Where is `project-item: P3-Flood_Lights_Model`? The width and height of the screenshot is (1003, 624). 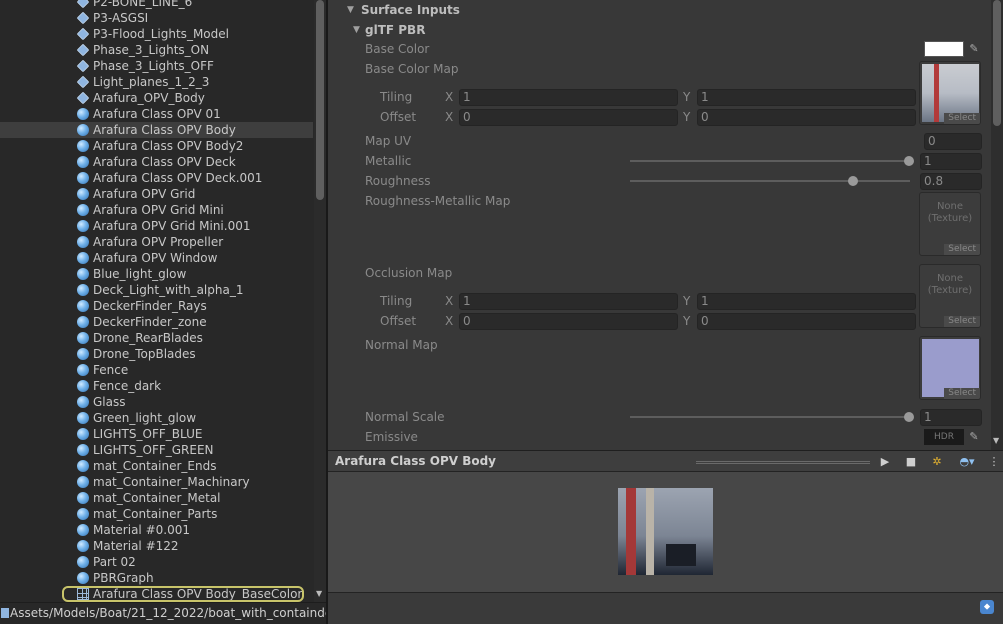 project-item: P3-Flood_Lights_Model is located at coordinates (156, 34).